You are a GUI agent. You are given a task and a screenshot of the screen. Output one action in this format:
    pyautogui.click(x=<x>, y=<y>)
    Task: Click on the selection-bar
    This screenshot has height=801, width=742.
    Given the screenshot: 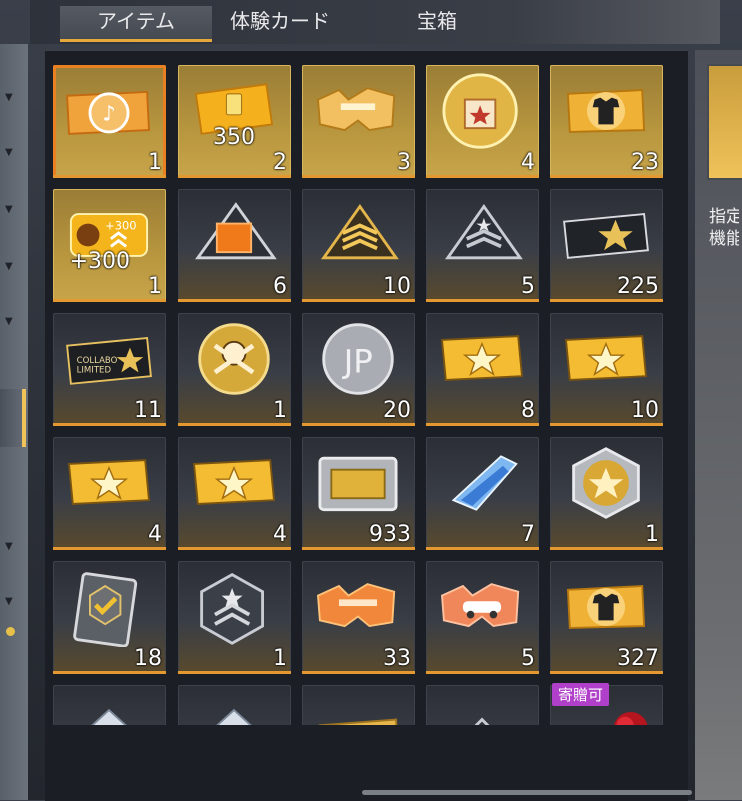 What is the action you would take?
    pyautogui.click(x=24, y=418)
    